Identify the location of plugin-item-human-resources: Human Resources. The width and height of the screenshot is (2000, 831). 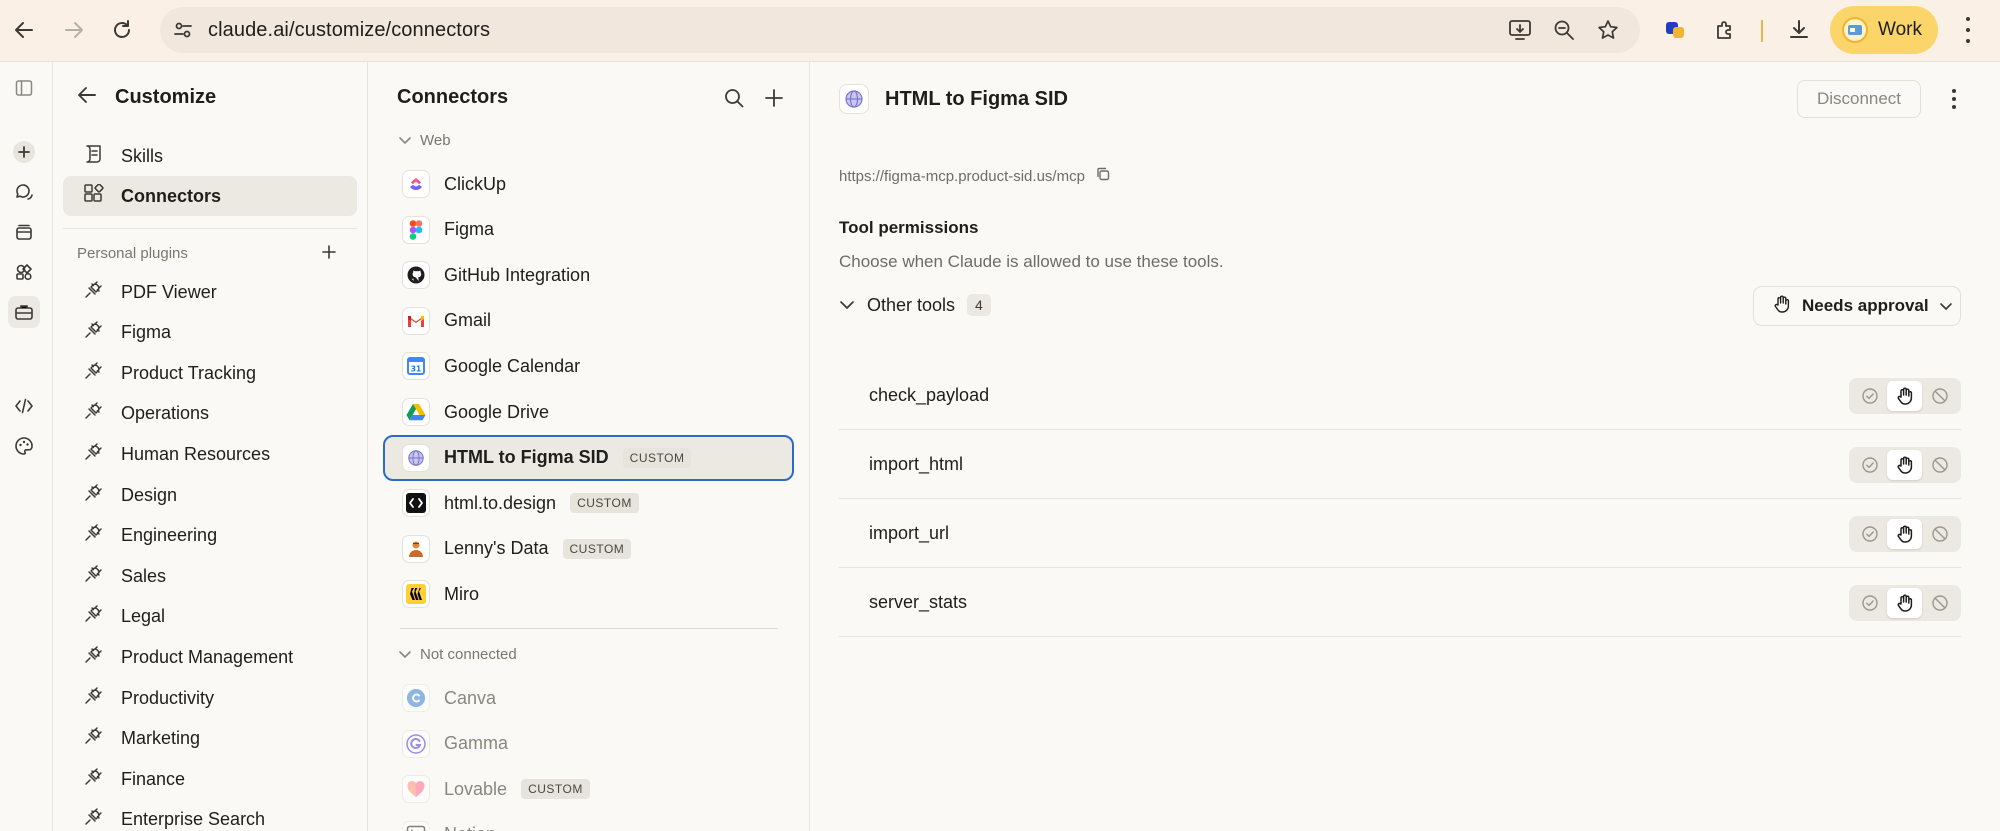
(176, 454).